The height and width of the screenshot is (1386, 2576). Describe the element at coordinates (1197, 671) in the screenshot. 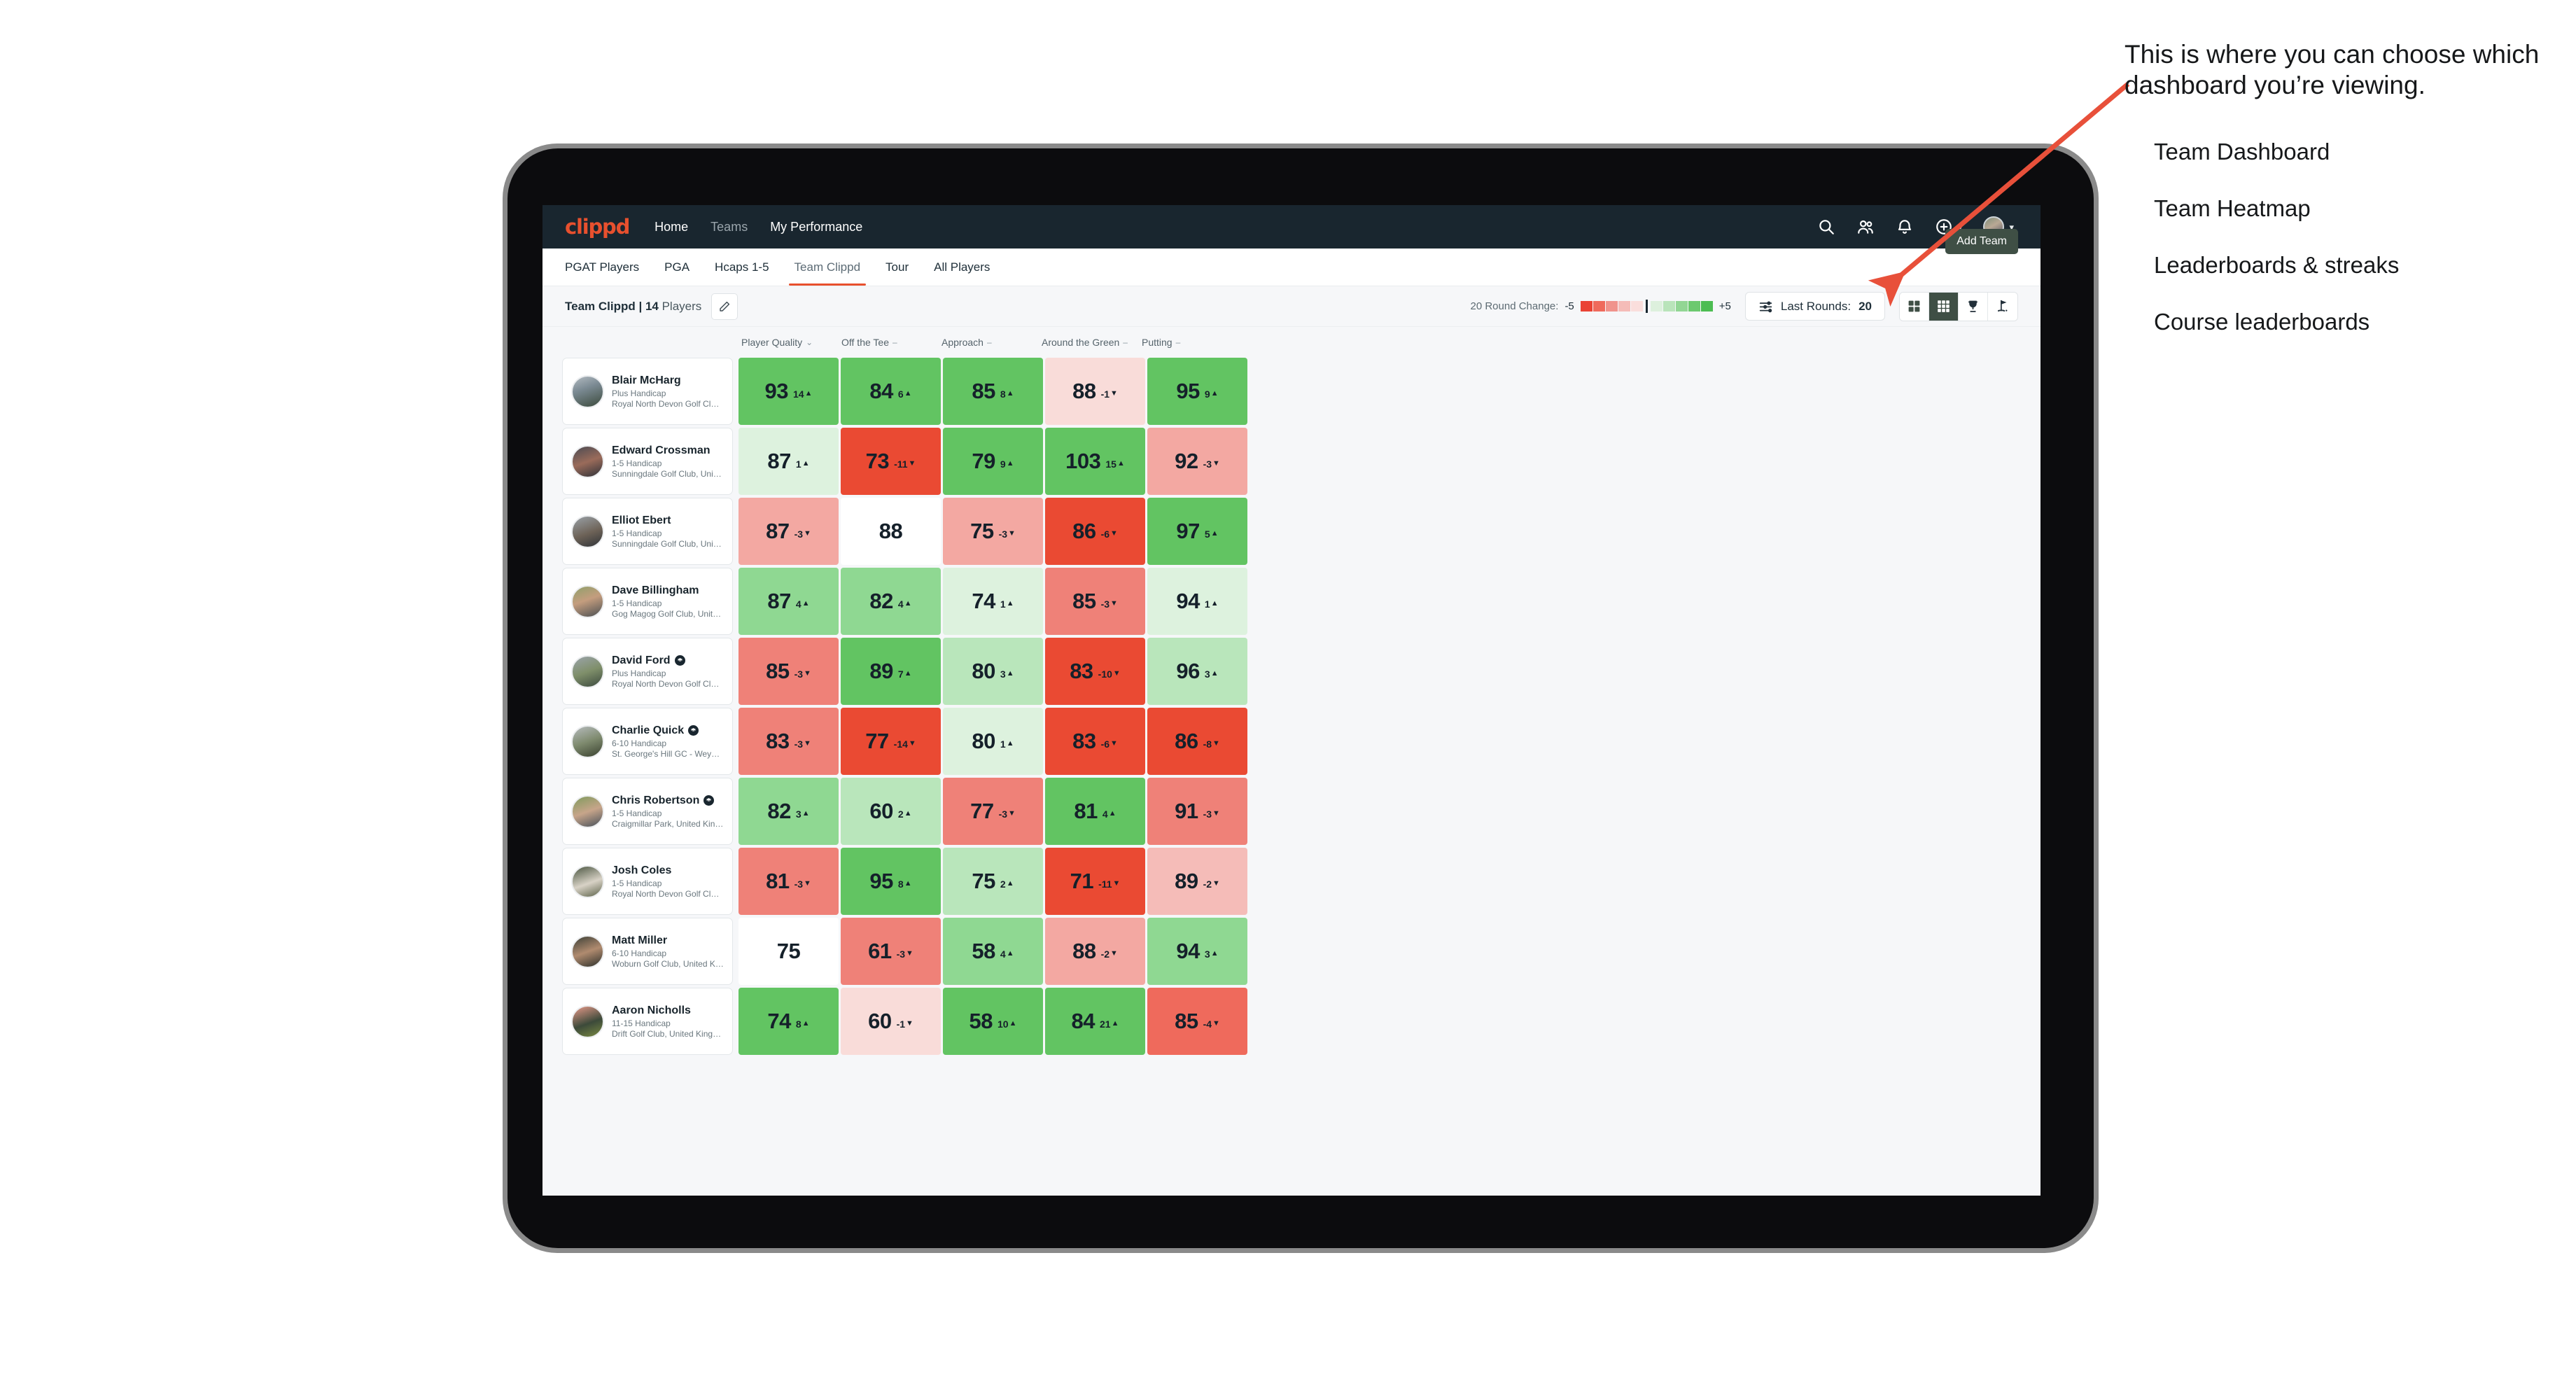

I see `metric-cell: 96 3 ▲` at that location.